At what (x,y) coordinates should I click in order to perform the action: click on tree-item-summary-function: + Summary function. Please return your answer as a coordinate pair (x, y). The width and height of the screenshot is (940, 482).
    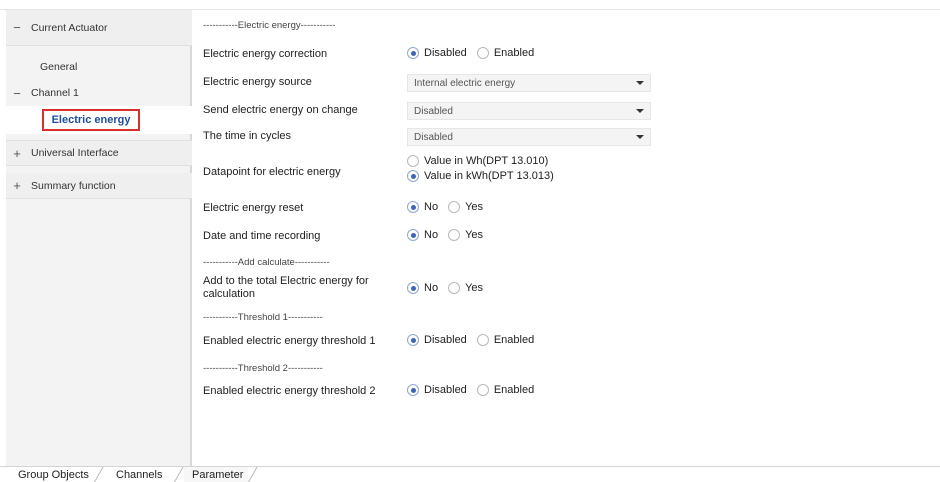
    Looking at the image, I should click on (99, 186).